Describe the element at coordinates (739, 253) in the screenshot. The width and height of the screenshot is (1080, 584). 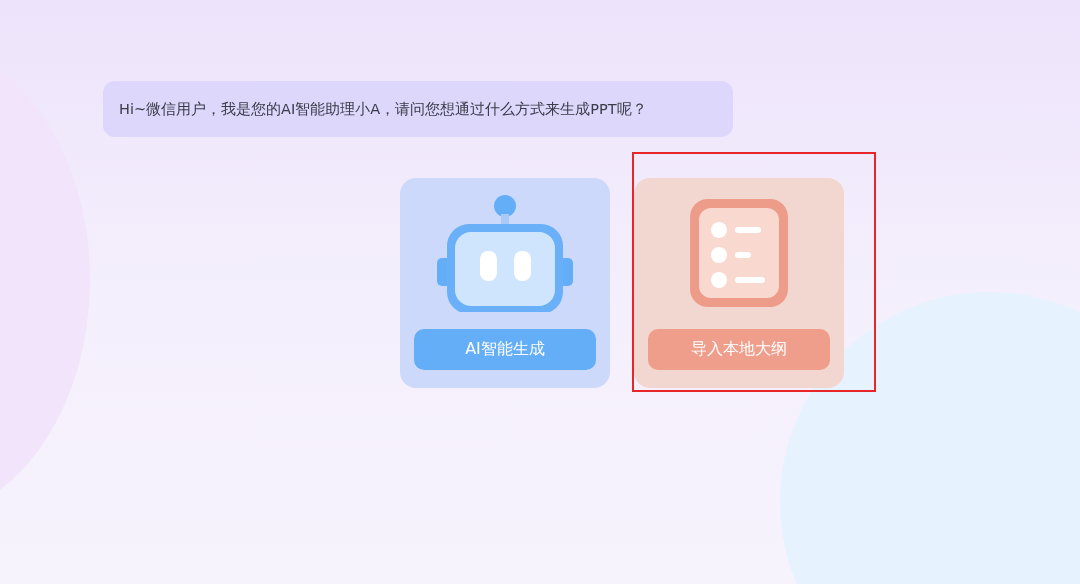
I see `list-icon` at that location.